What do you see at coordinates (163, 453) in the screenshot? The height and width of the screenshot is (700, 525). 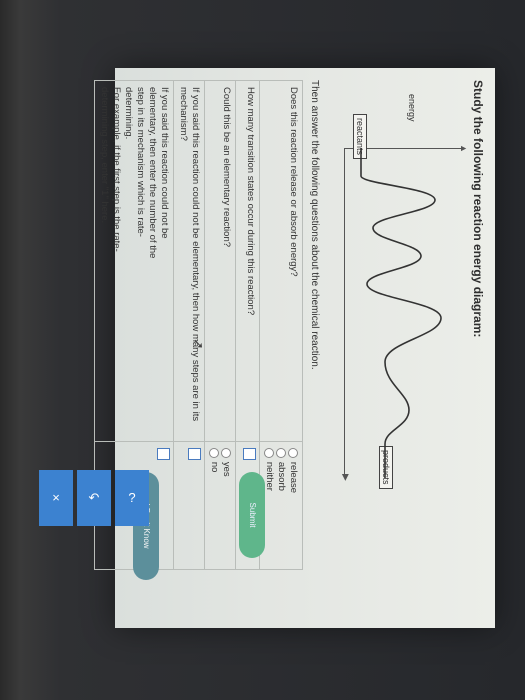 I see `rate-determining-step-input` at bounding box center [163, 453].